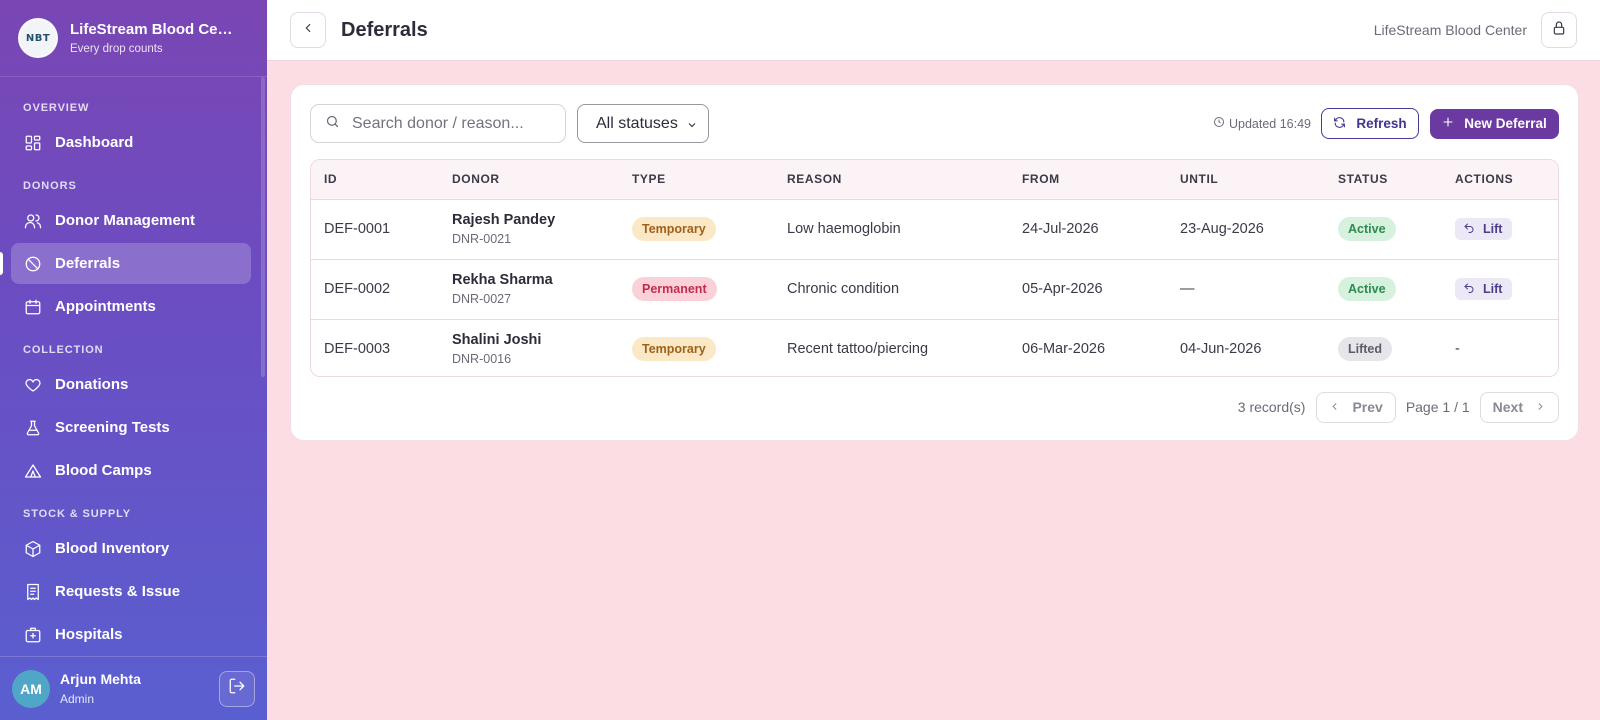 The image size is (1600, 720). I want to click on sidebar-item-blood-inventory: Blood Inventory, so click(131, 548).